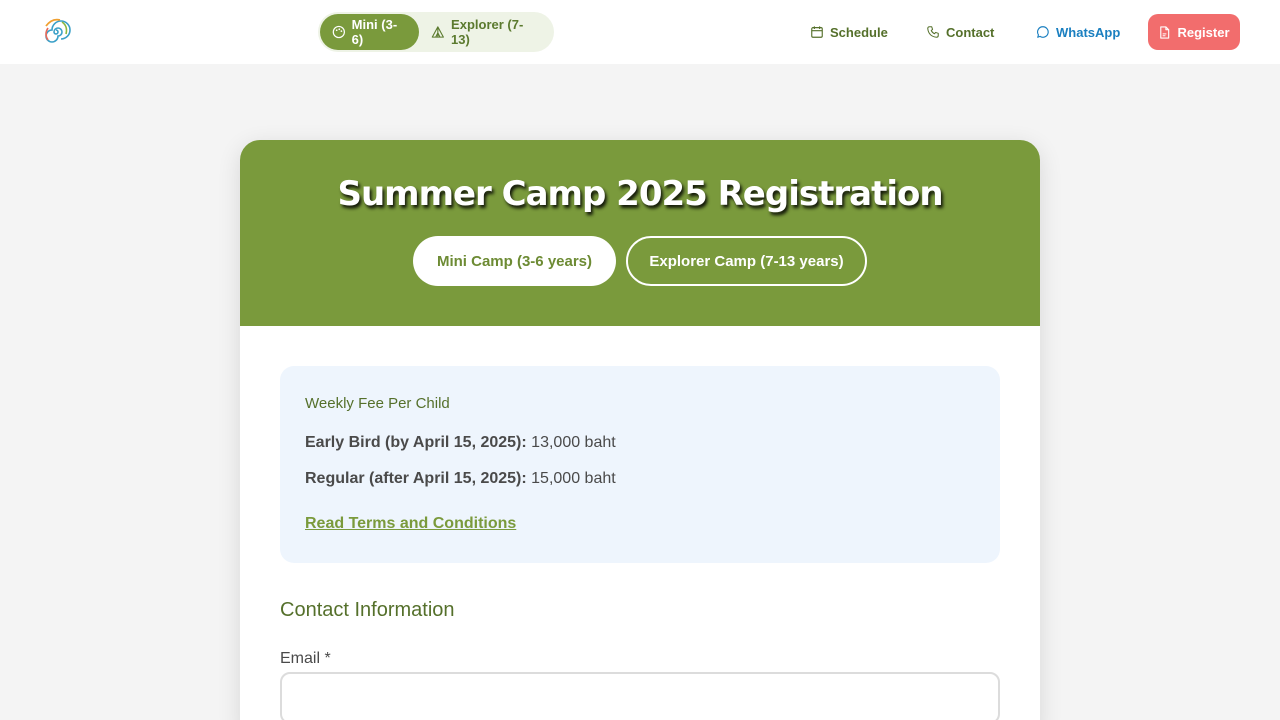  I want to click on regular-label: Regular (after April 15, 2025):, so click(416, 478).